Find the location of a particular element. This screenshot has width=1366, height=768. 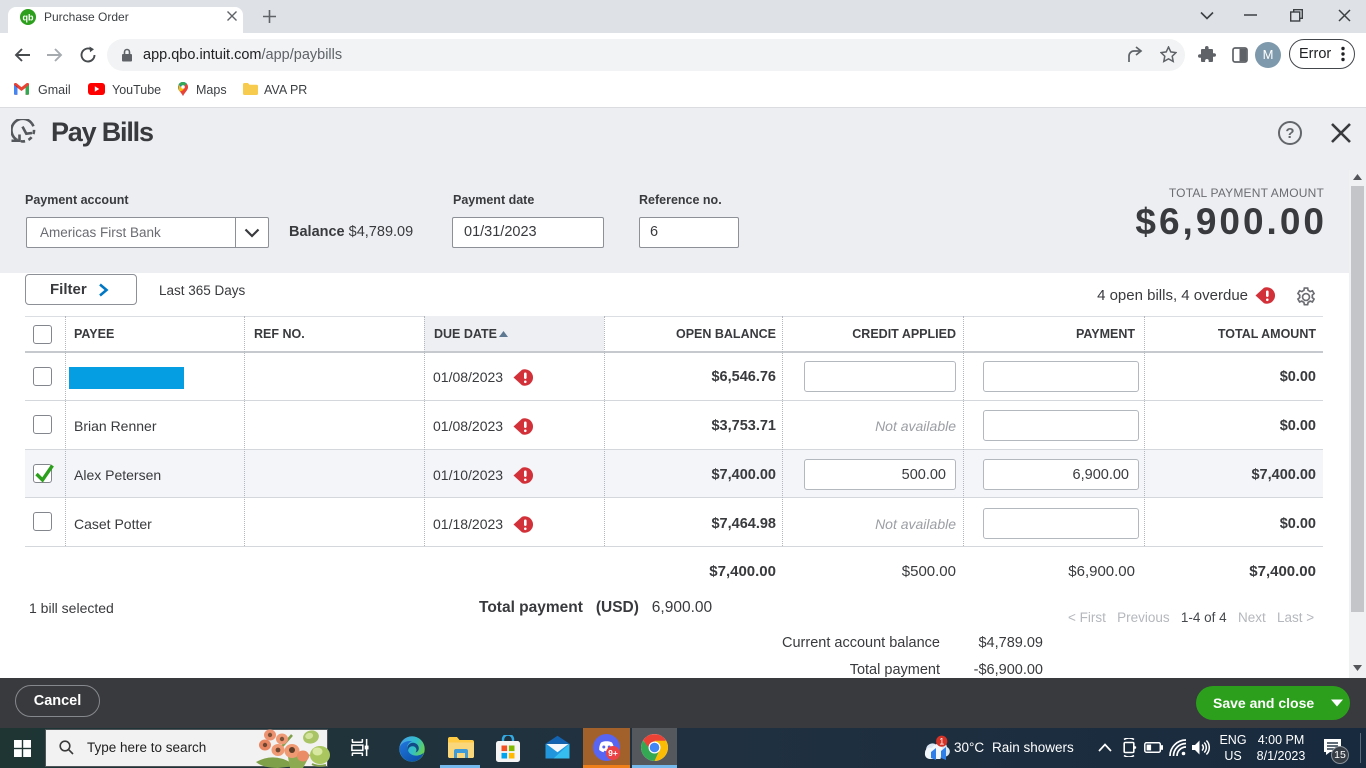

svg-text: qb is located at coordinates (28, 17).